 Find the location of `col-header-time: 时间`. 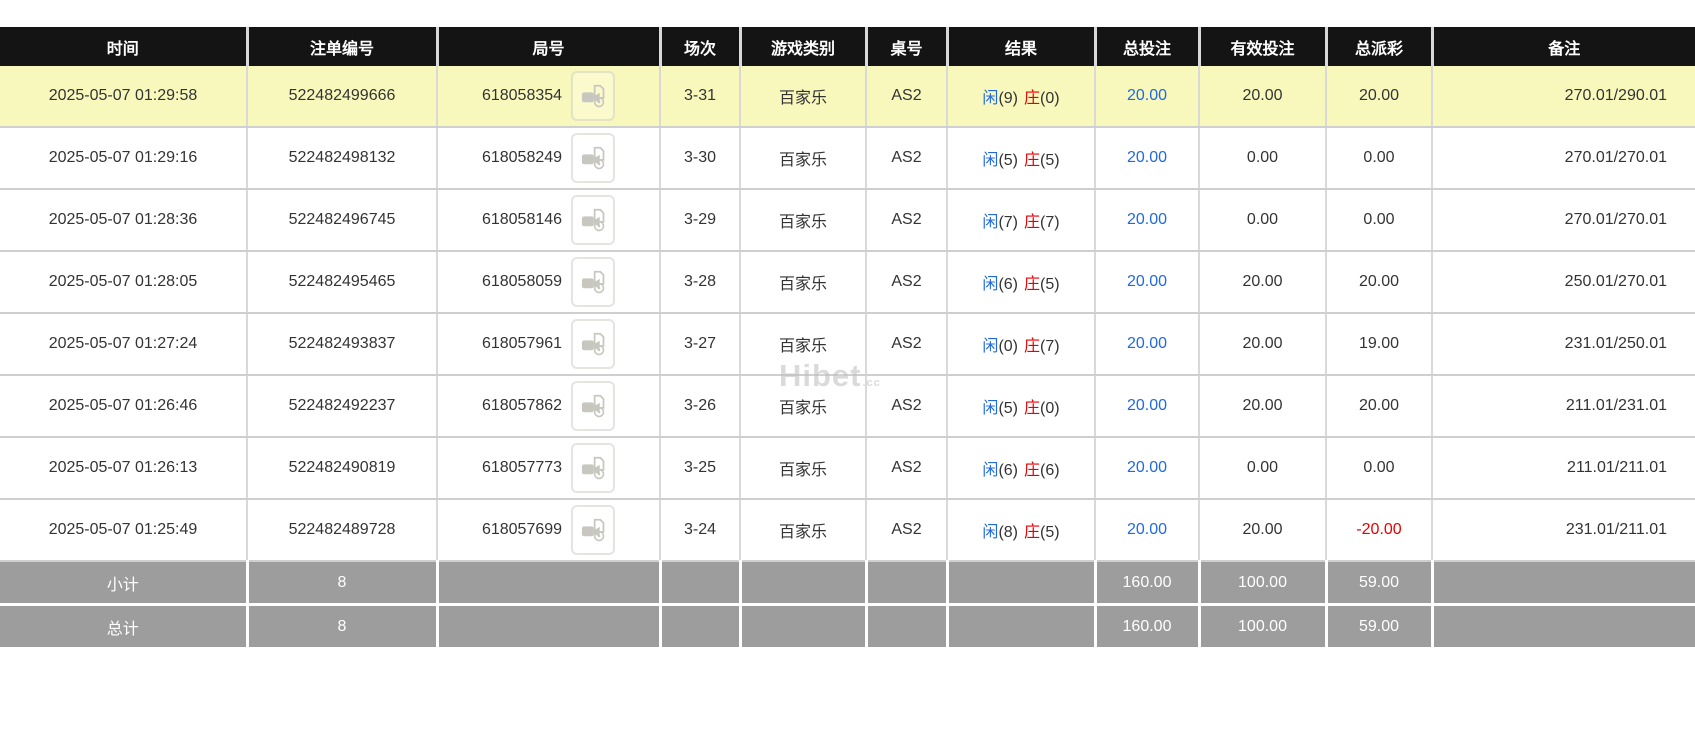

col-header-time: 时间 is located at coordinates (124, 46).